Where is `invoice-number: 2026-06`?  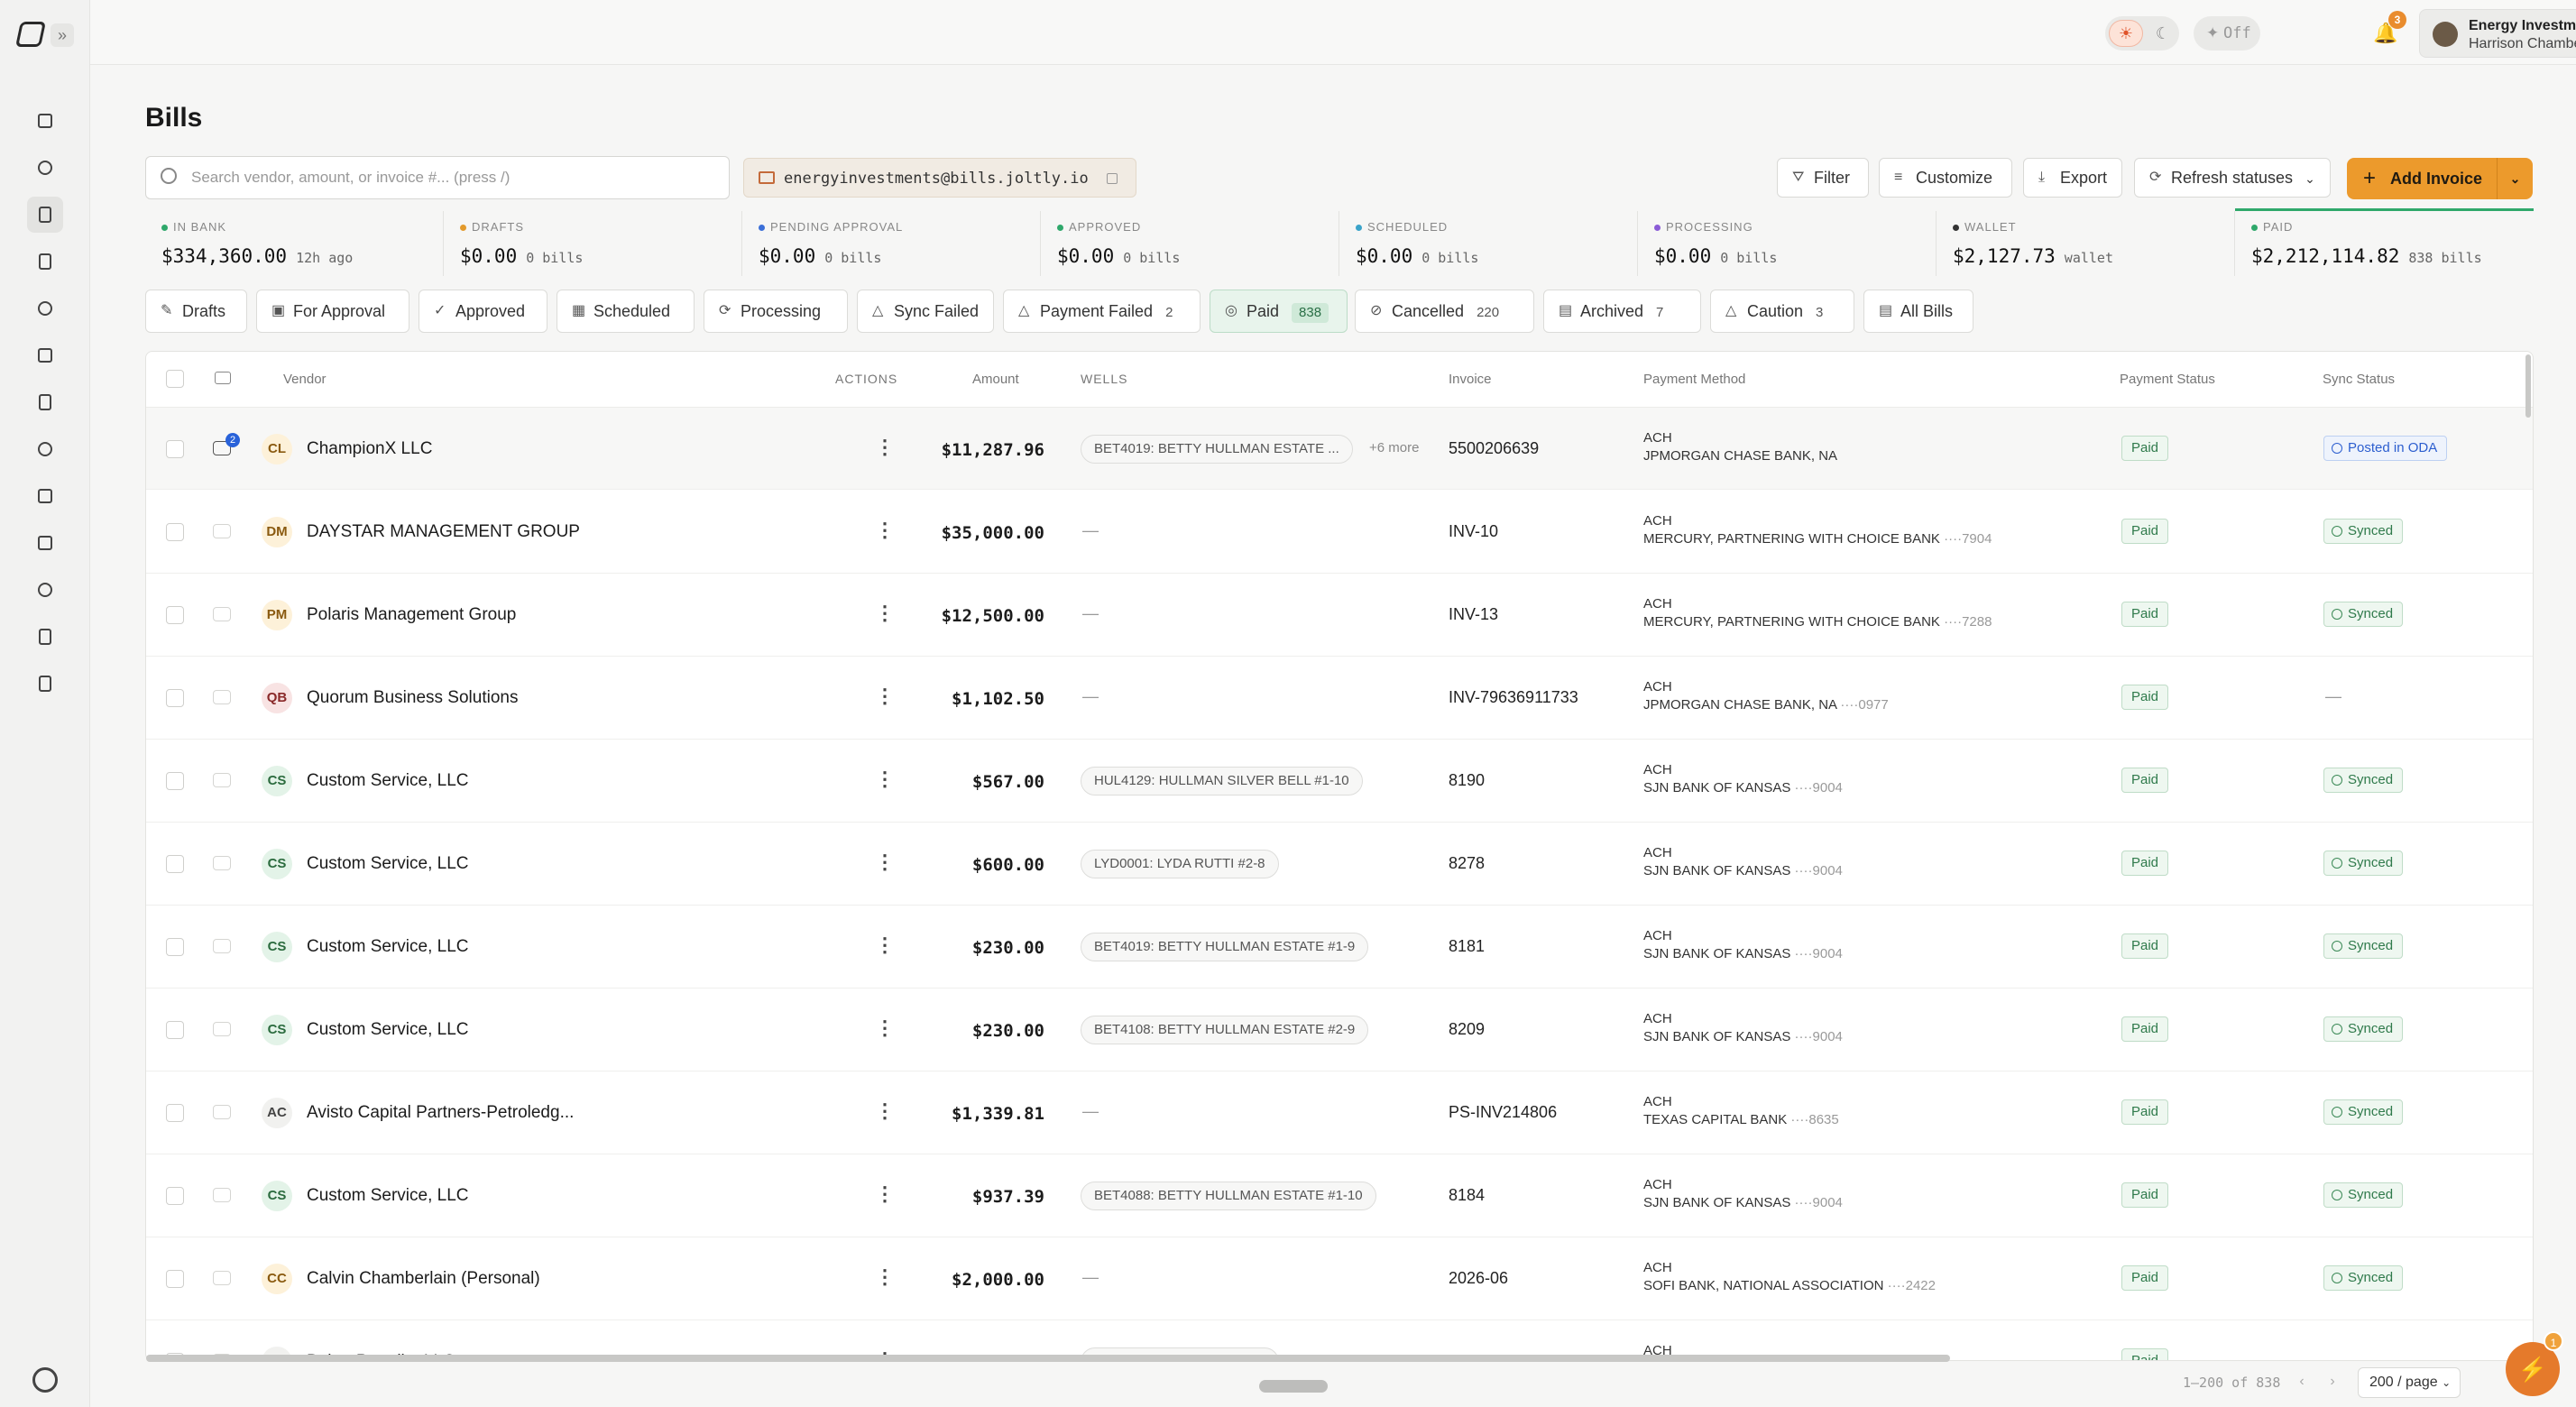 invoice-number: 2026-06 is located at coordinates (1478, 1278).